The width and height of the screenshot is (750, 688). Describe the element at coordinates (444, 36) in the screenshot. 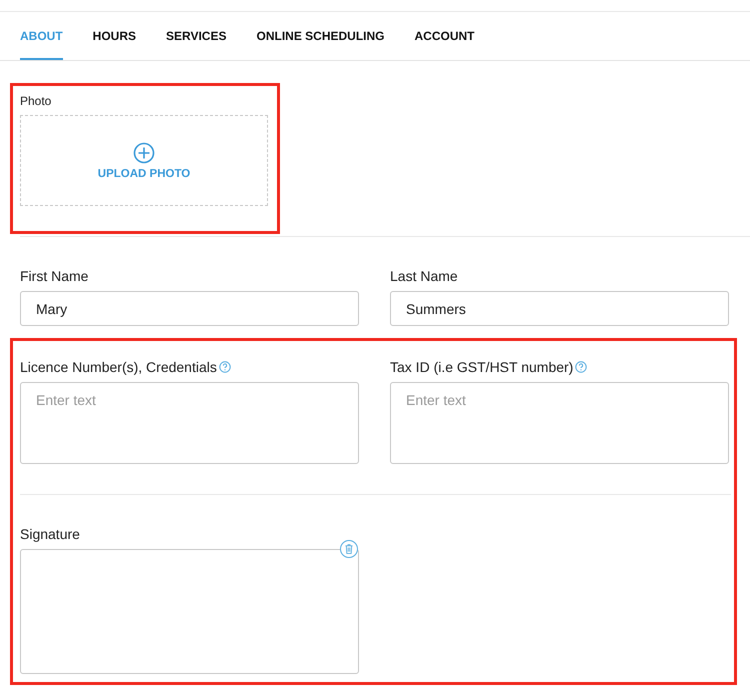

I see `tab: ACCOUNT` at that location.